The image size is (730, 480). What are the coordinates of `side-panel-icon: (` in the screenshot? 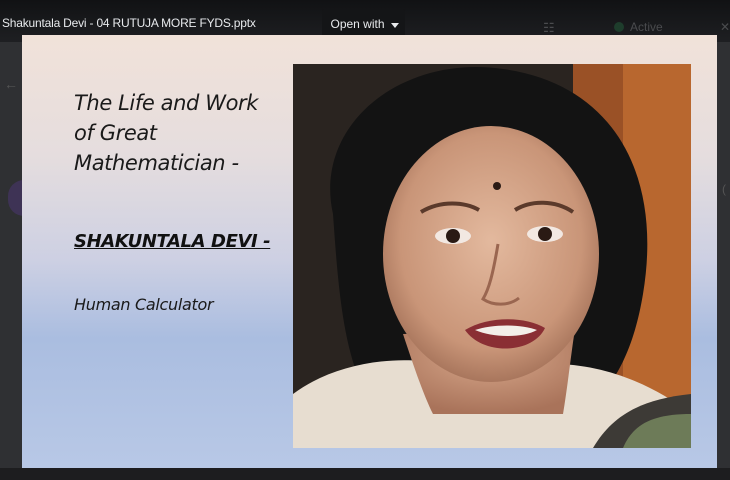 It's located at (724, 189).